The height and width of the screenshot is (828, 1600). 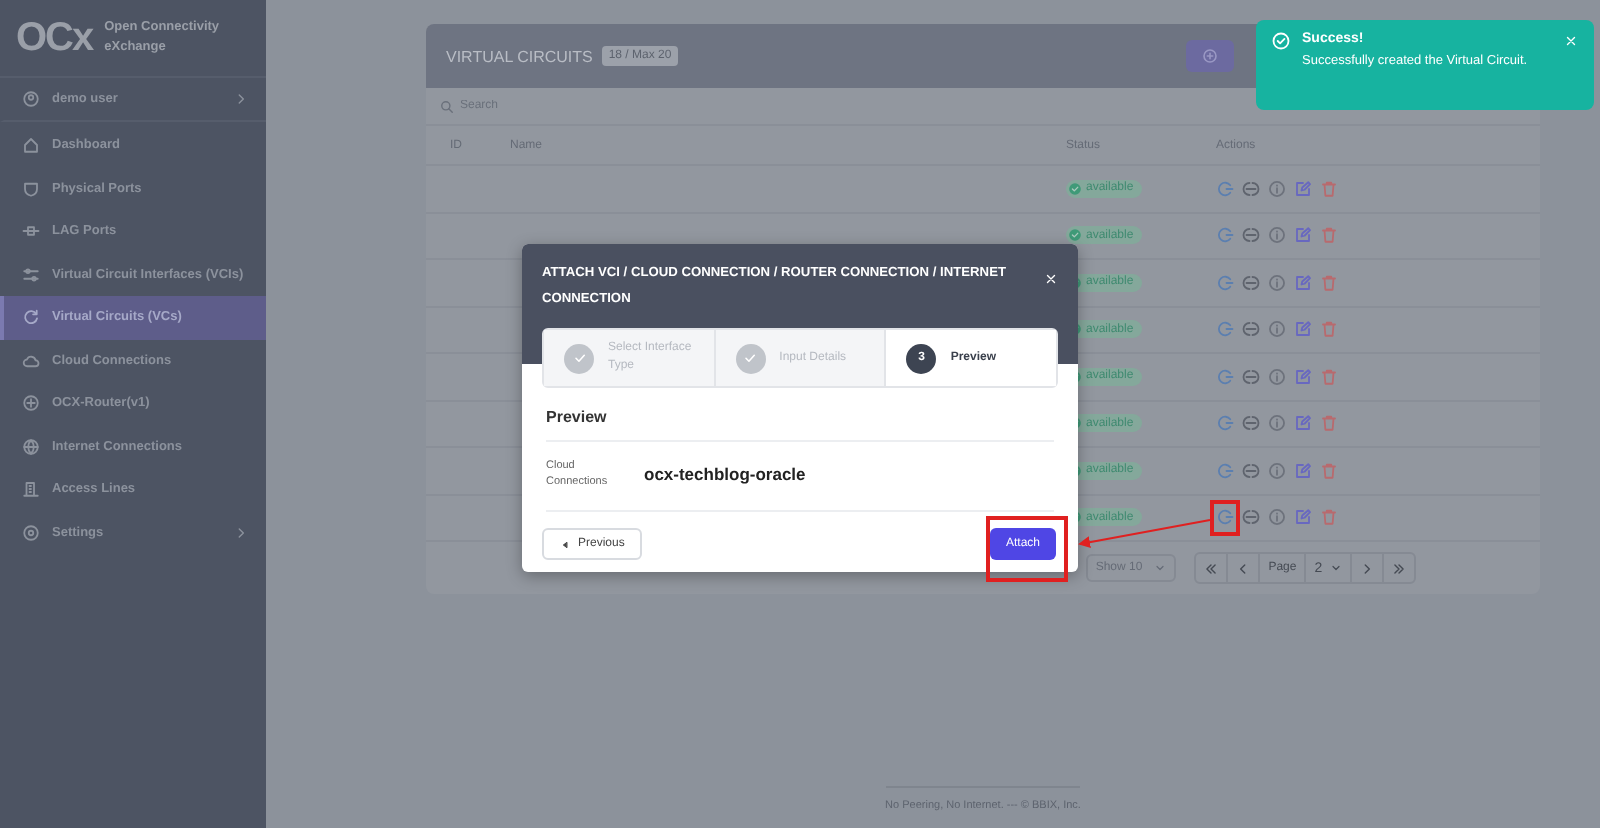 I want to click on add-button, so click(x=1210, y=56).